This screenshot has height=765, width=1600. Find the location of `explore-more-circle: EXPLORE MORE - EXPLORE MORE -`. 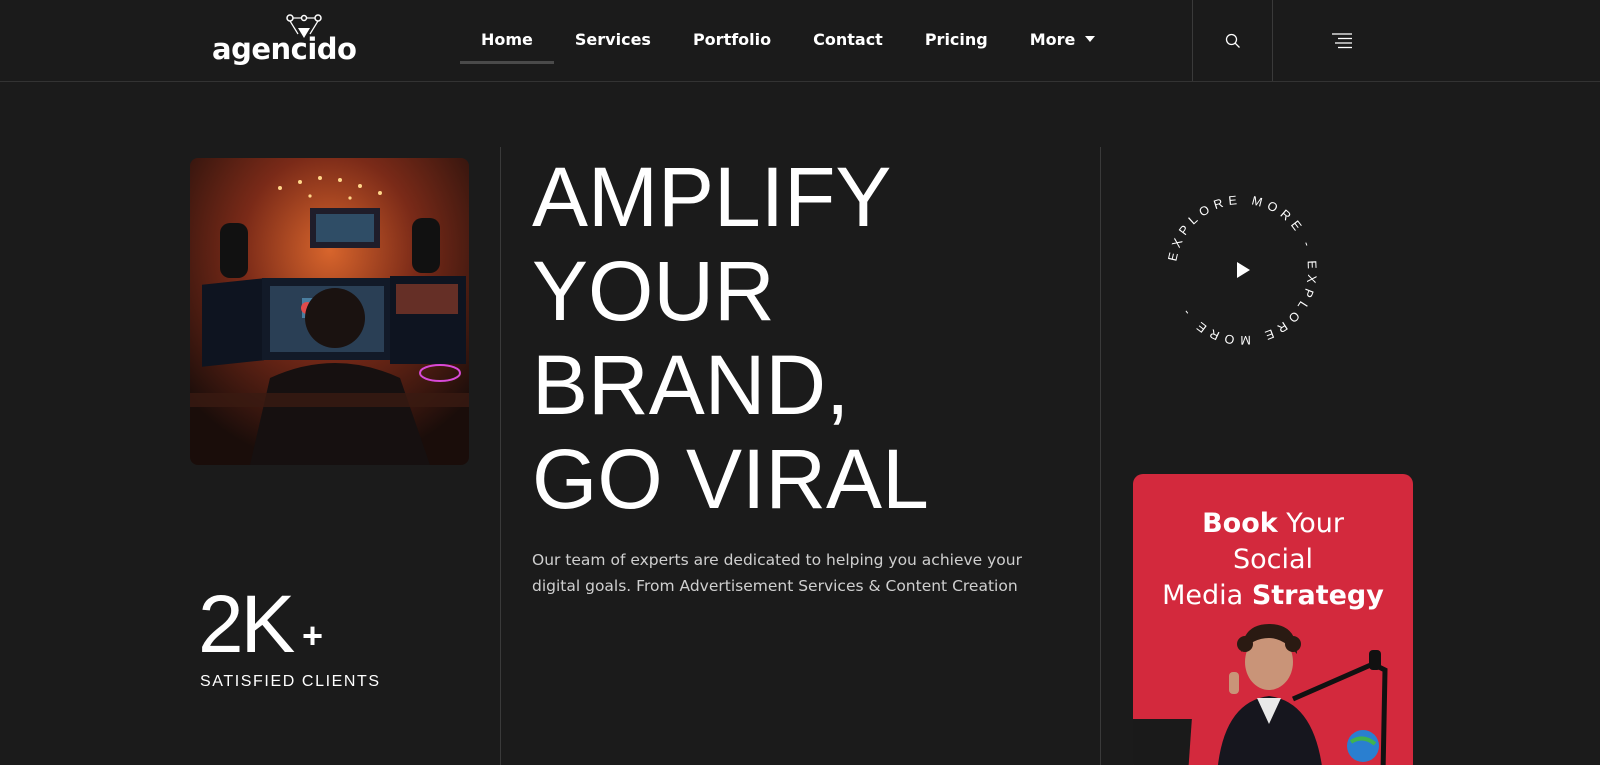

explore-more-circle: EXPLORE MORE - EXPLORE MORE - is located at coordinates (1239, 270).